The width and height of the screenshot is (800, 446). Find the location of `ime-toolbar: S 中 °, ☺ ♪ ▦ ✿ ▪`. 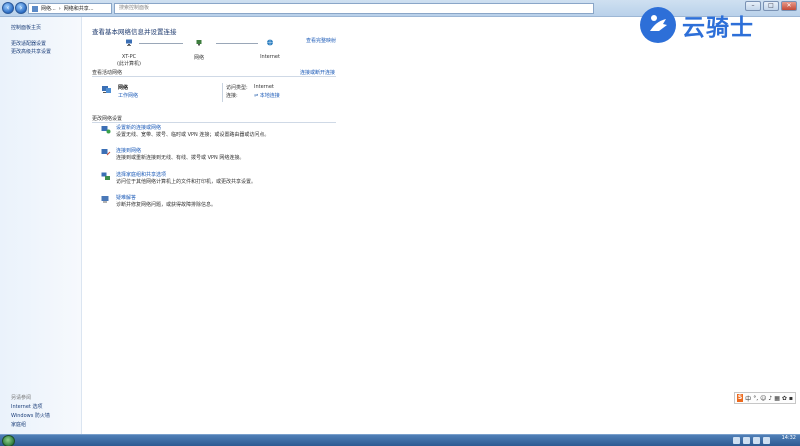

ime-toolbar: S 中 °, ☺ ♪ ▦ ✿ ▪ is located at coordinates (765, 398).